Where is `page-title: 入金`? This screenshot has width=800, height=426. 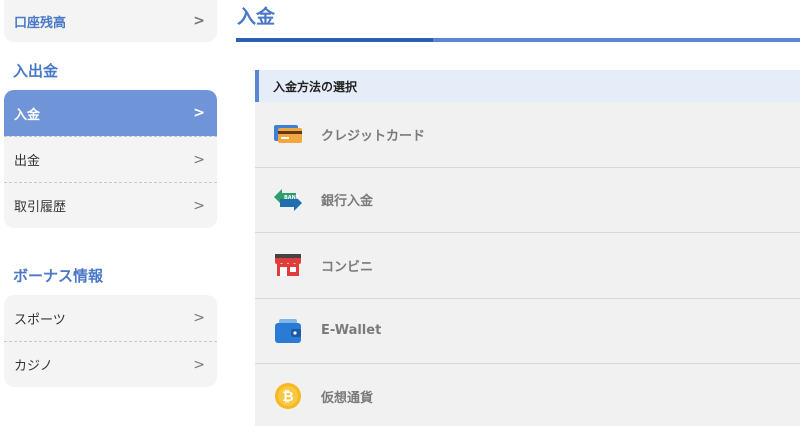 page-title: 入金 is located at coordinates (256, 17).